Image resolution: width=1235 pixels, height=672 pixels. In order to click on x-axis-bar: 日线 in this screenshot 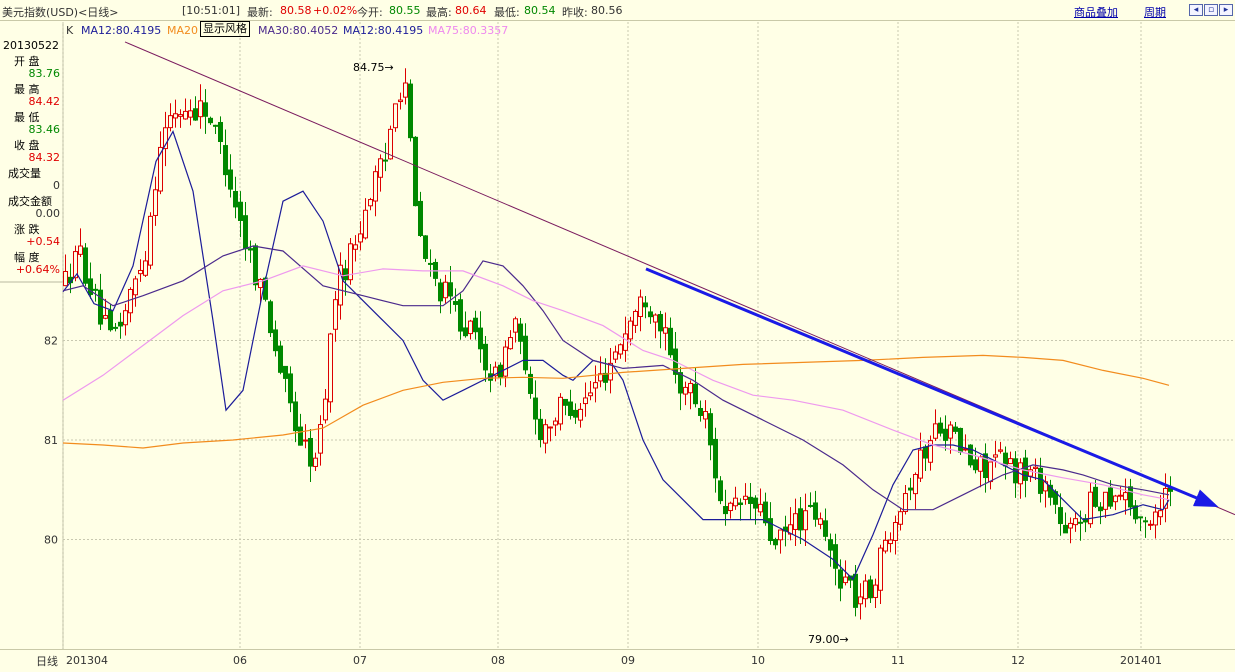, I will do `click(617, 660)`.